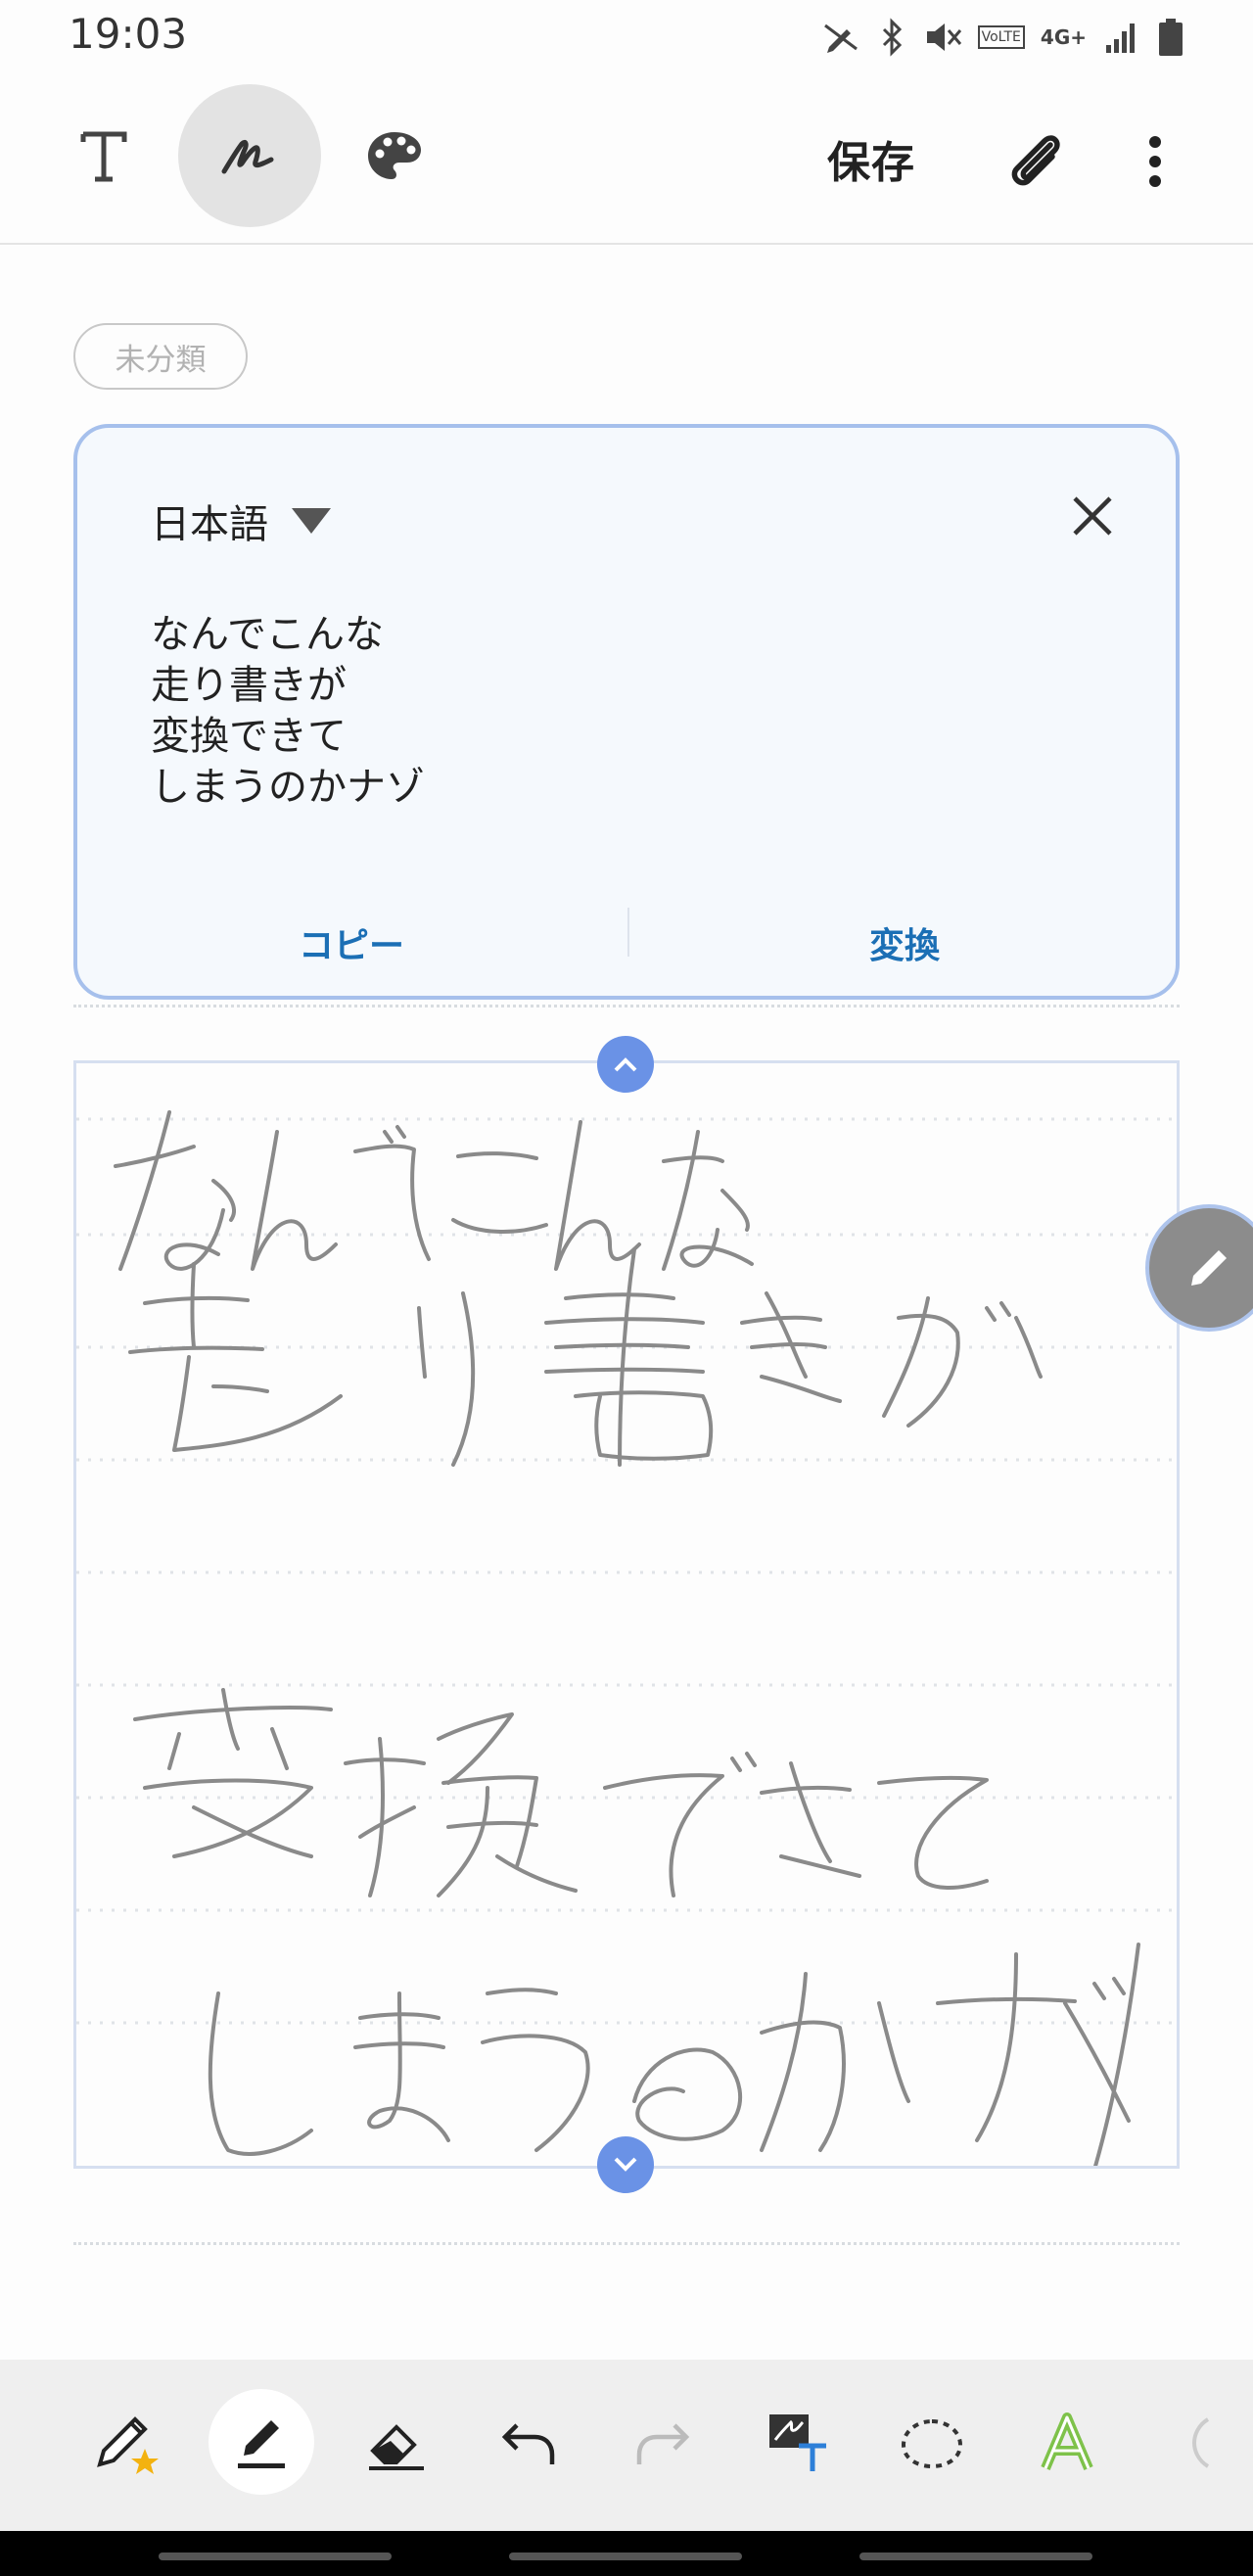  I want to click on navigation-bar, so click(626, 2553).